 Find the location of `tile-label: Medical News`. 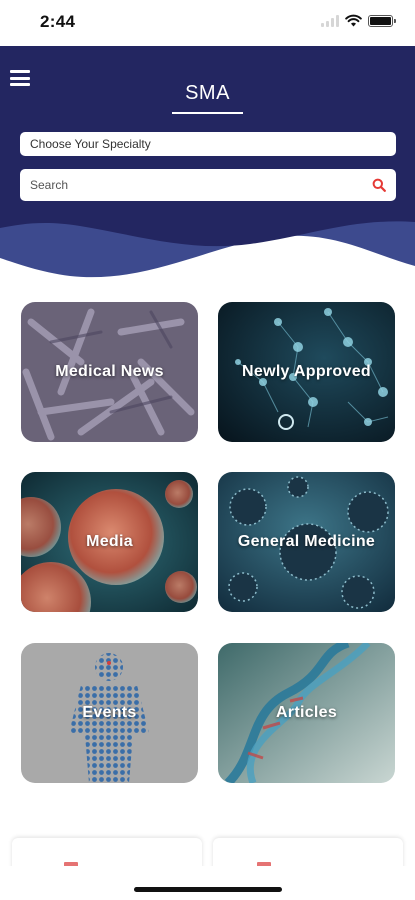

tile-label: Medical News is located at coordinates (109, 371).